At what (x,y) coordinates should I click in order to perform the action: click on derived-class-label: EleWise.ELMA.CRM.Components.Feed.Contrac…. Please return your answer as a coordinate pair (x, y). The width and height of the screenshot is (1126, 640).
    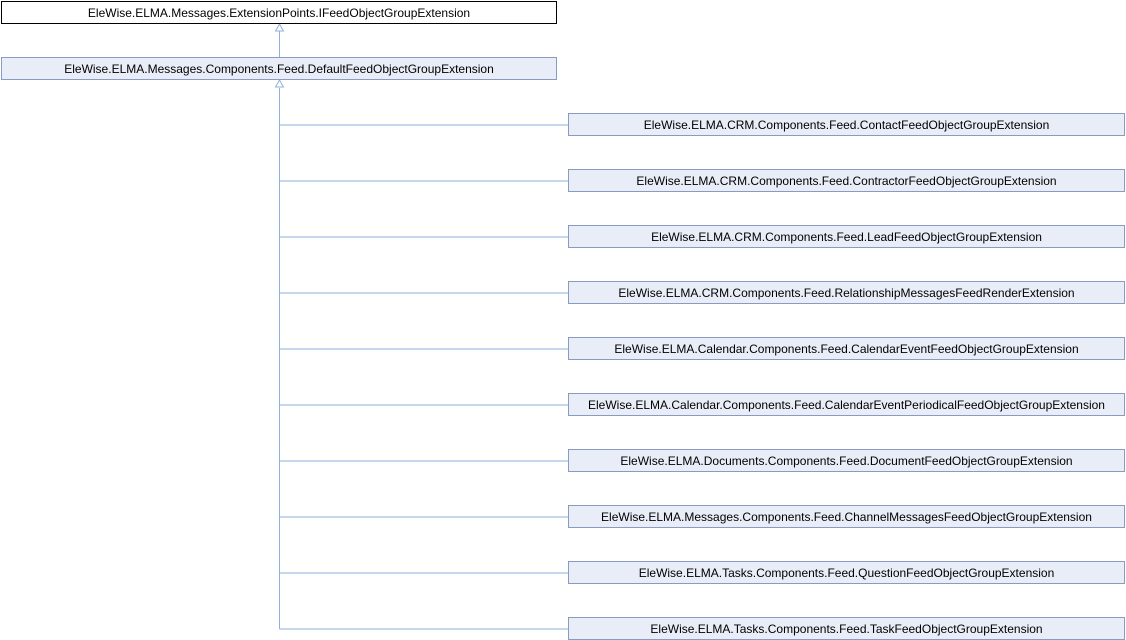
    Looking at the image, I should click on (846, 180).